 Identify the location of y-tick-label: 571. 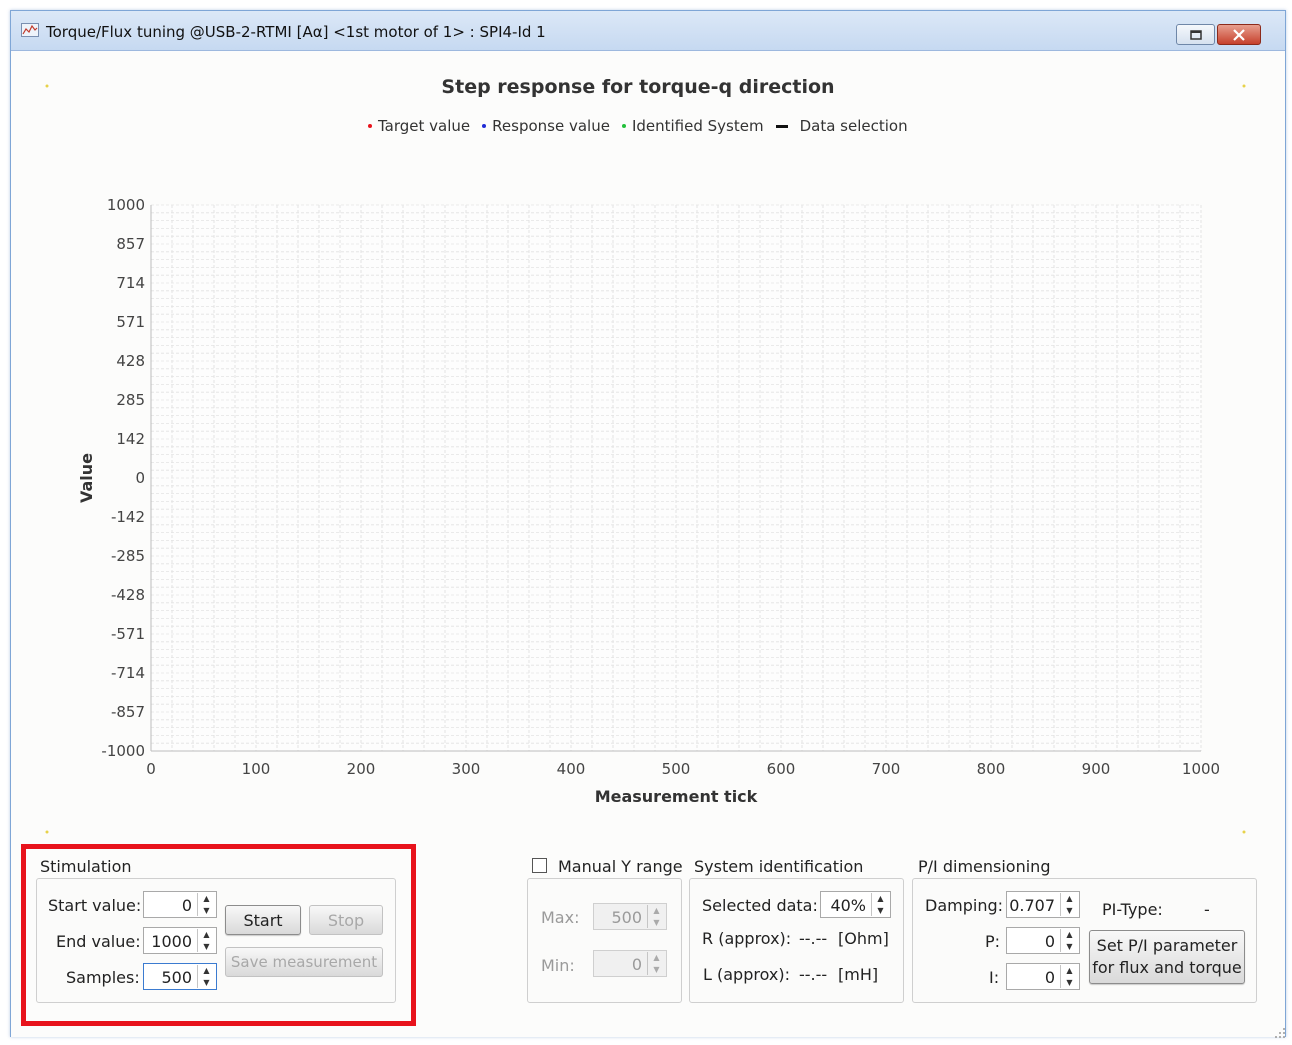
(130, 322).